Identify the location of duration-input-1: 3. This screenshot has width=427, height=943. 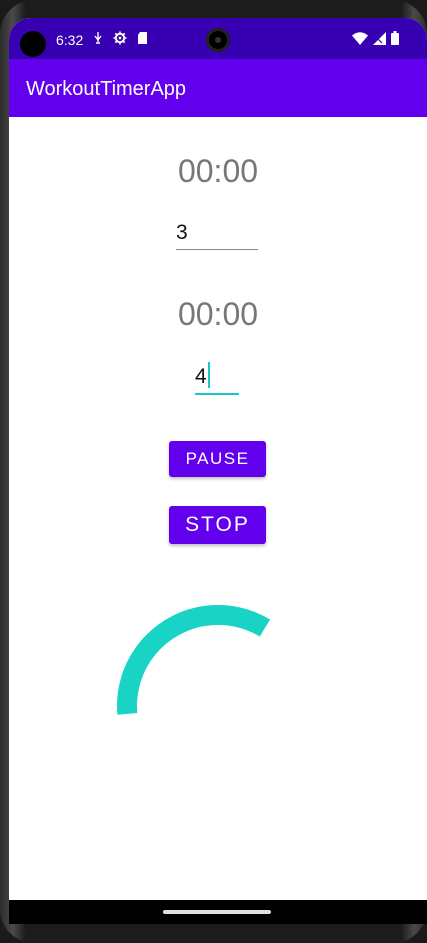
(217, 235).